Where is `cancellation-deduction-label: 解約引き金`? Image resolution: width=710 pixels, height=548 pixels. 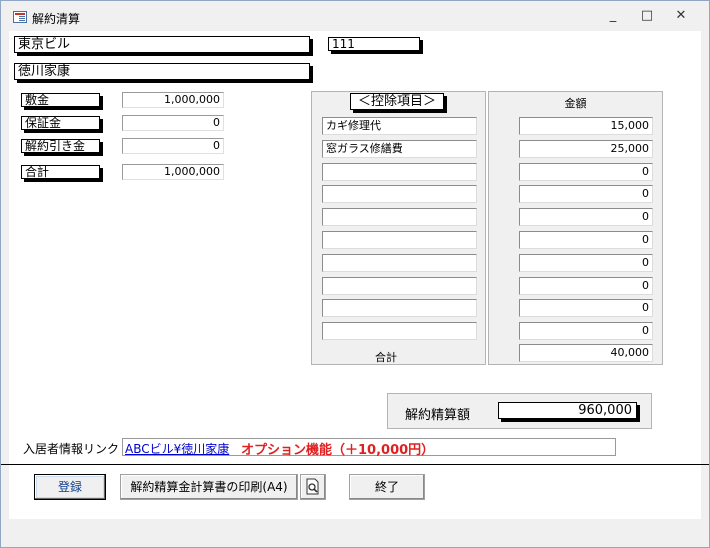
cancellation-deduction-label: 解約引き金 is located at coordinates (60, 146).